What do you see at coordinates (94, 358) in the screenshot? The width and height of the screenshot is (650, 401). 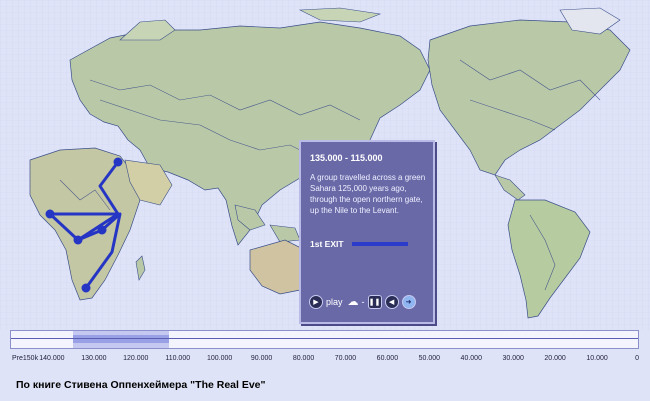 I see `timeline-tick: 130.000` at bounding box center [94, 358].